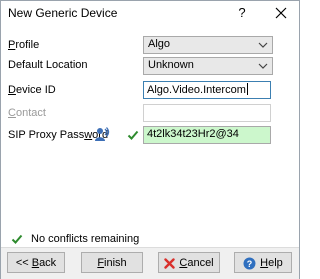 The image size is (320, 279). I want to click on help-icon: ?, so click(249, 263).